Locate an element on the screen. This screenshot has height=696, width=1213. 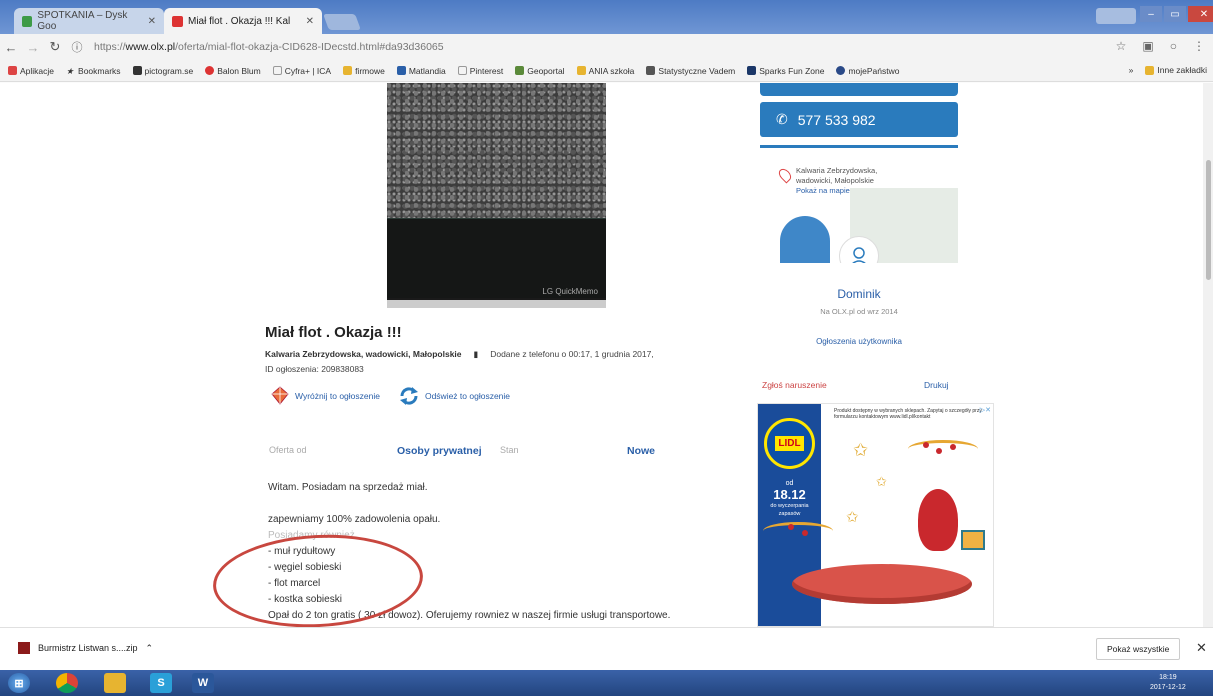
user-name: Dominik is located at coordinates (859, 294).